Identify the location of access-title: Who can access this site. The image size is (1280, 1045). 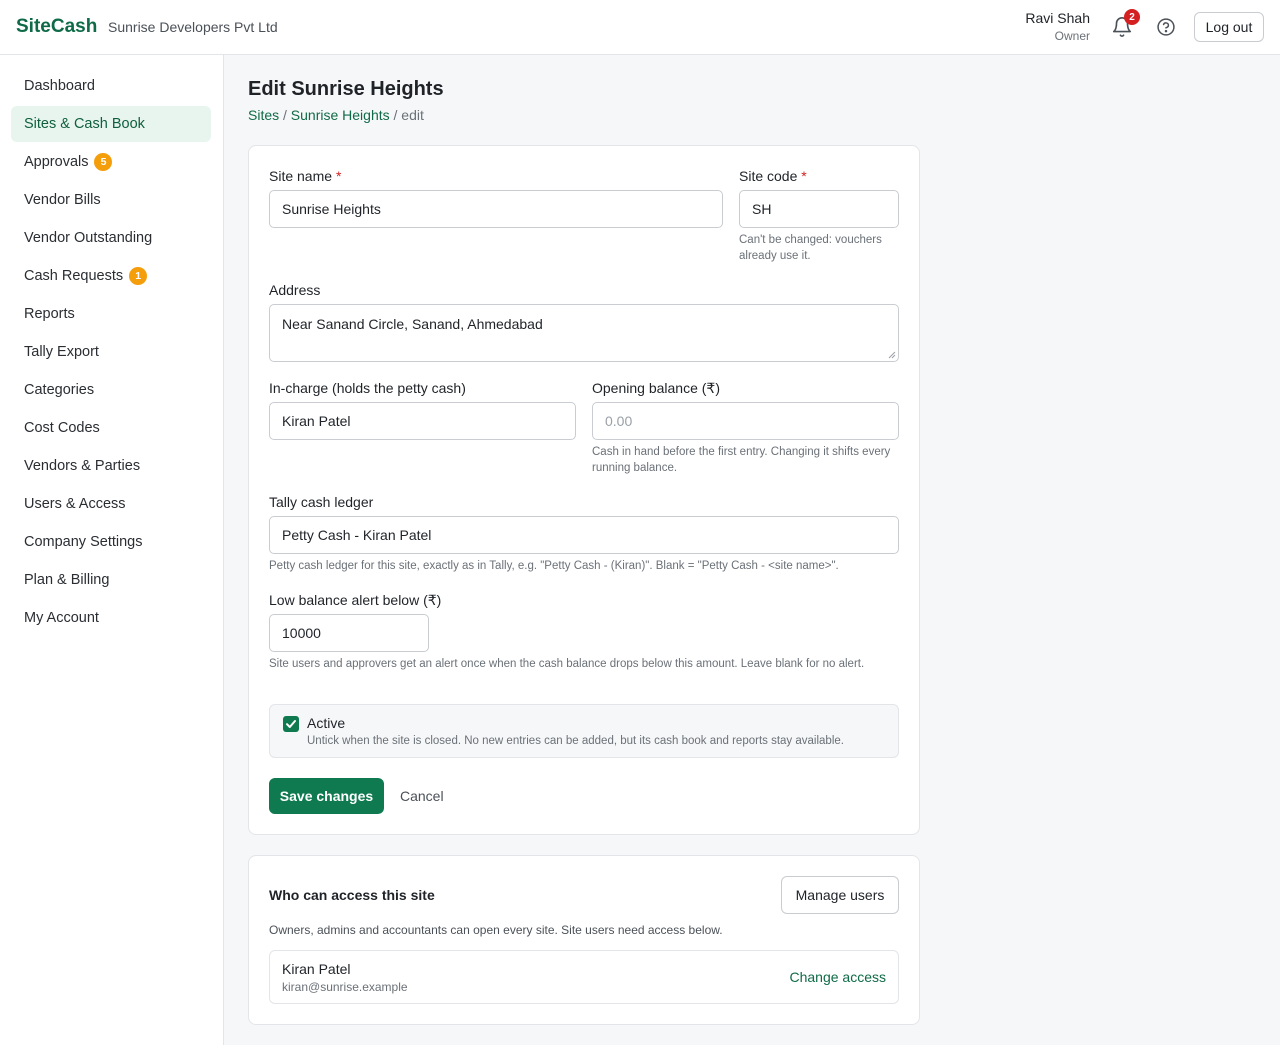
(352, 895).